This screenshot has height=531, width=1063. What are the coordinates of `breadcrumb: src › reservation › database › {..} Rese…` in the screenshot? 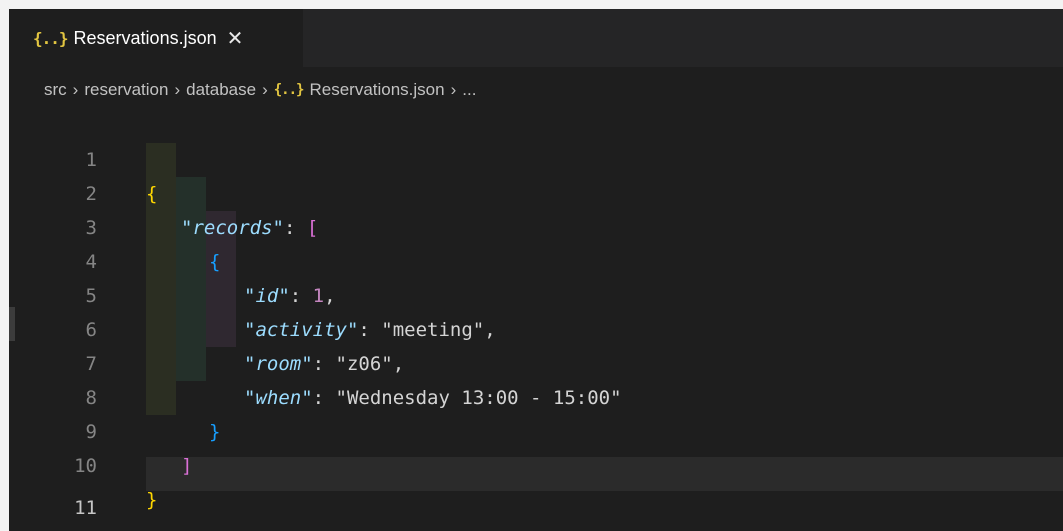 It's located at (260, 90).